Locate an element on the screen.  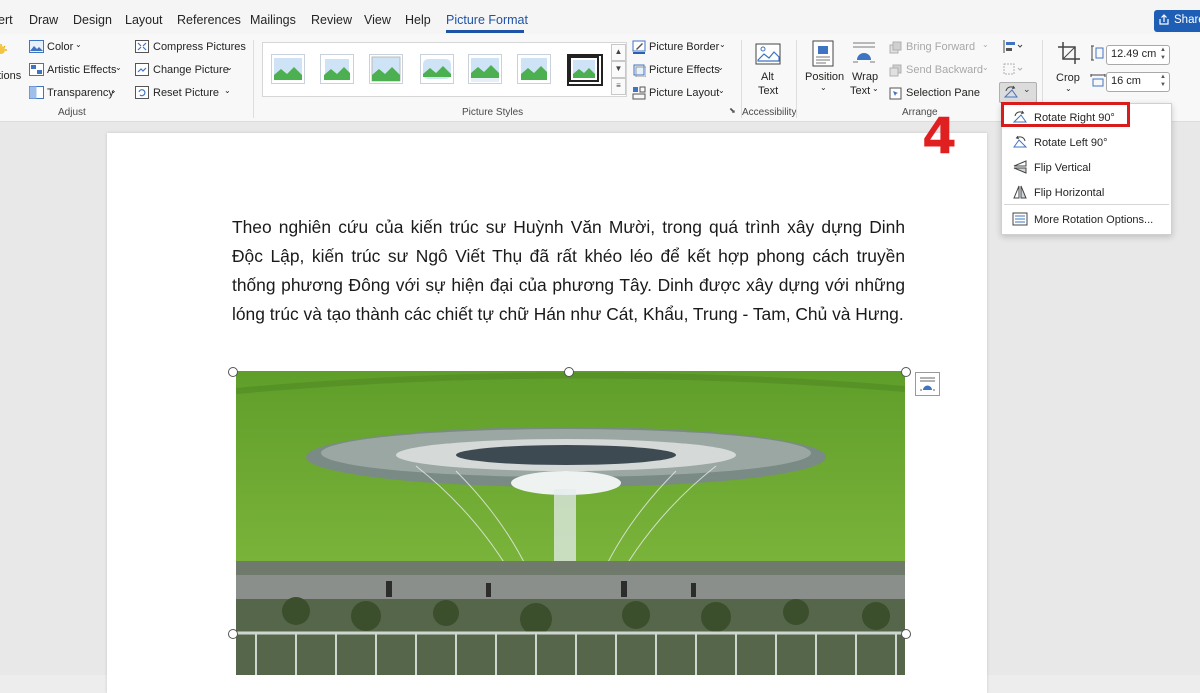
bring-forward-dropdown-icon: ⌄ is located at coordinates (985, 44).